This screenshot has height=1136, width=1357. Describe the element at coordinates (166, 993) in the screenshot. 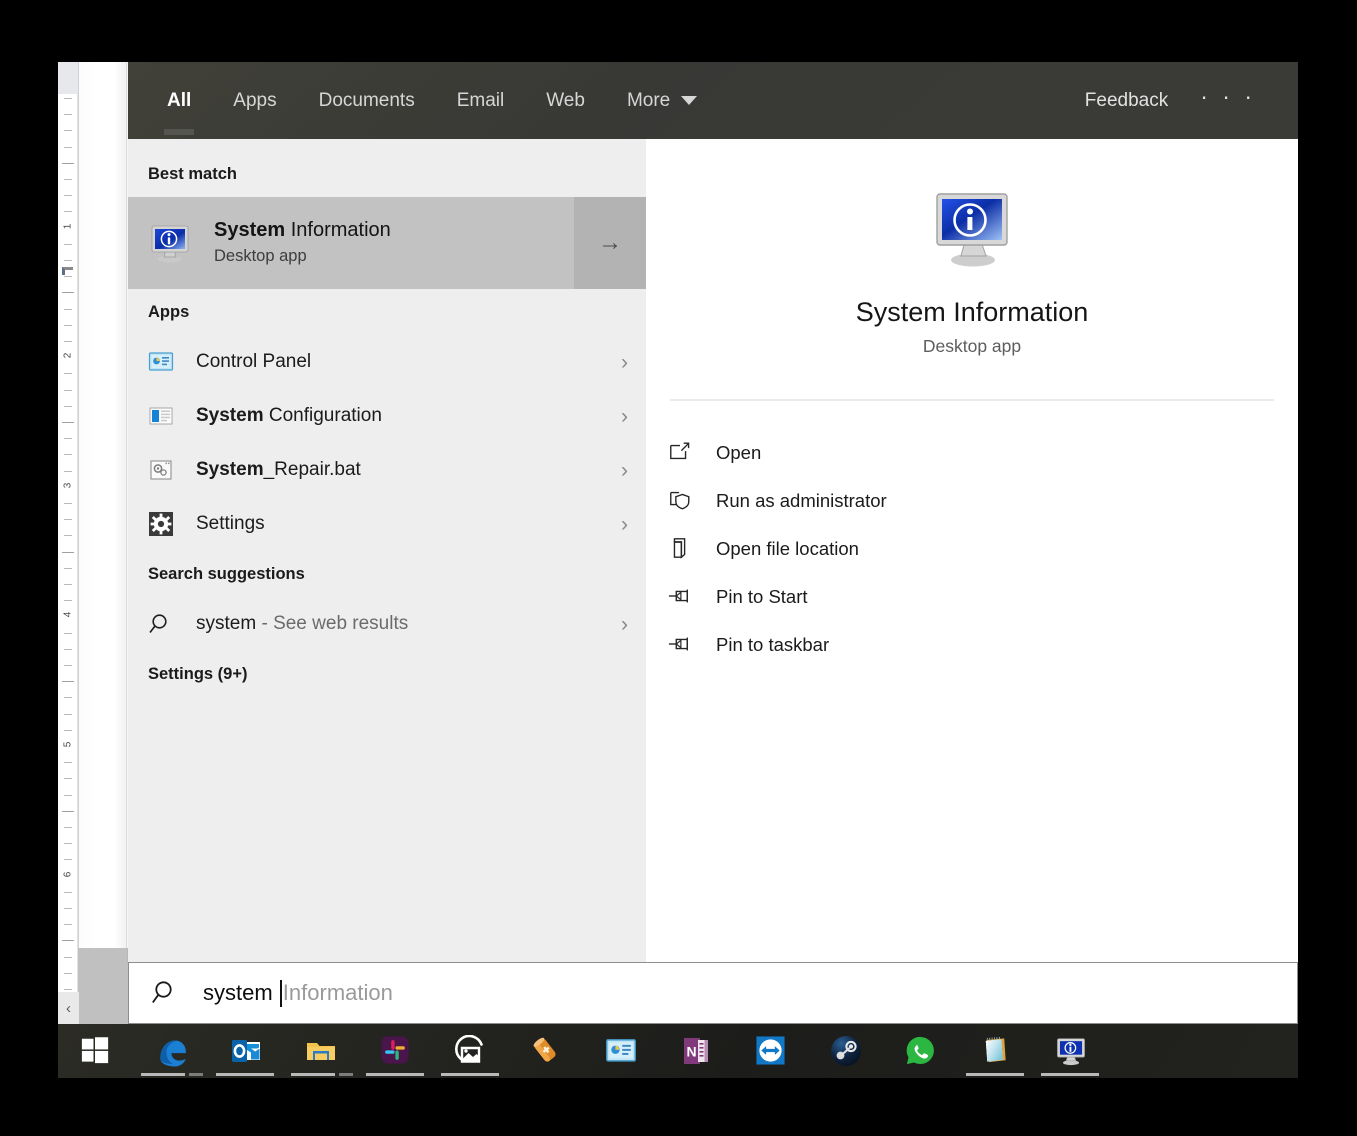

I see `search-icon` at that location.